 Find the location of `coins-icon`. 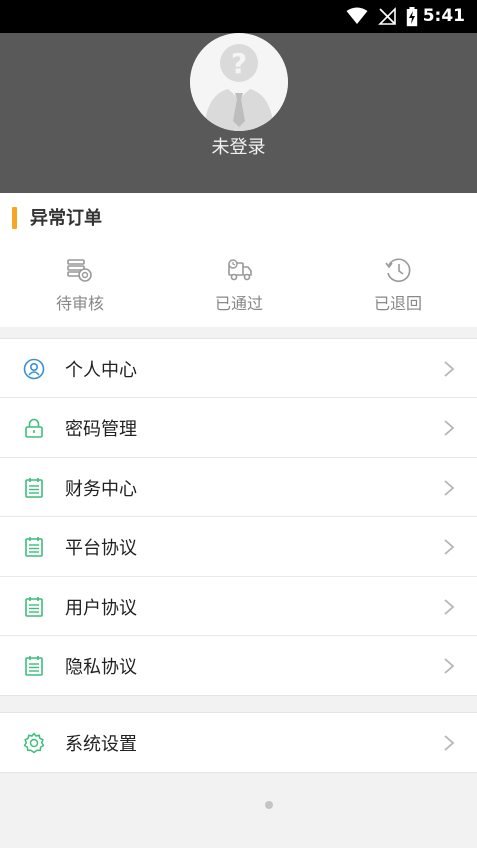

coins-icon is located at coordinates (79, 270).